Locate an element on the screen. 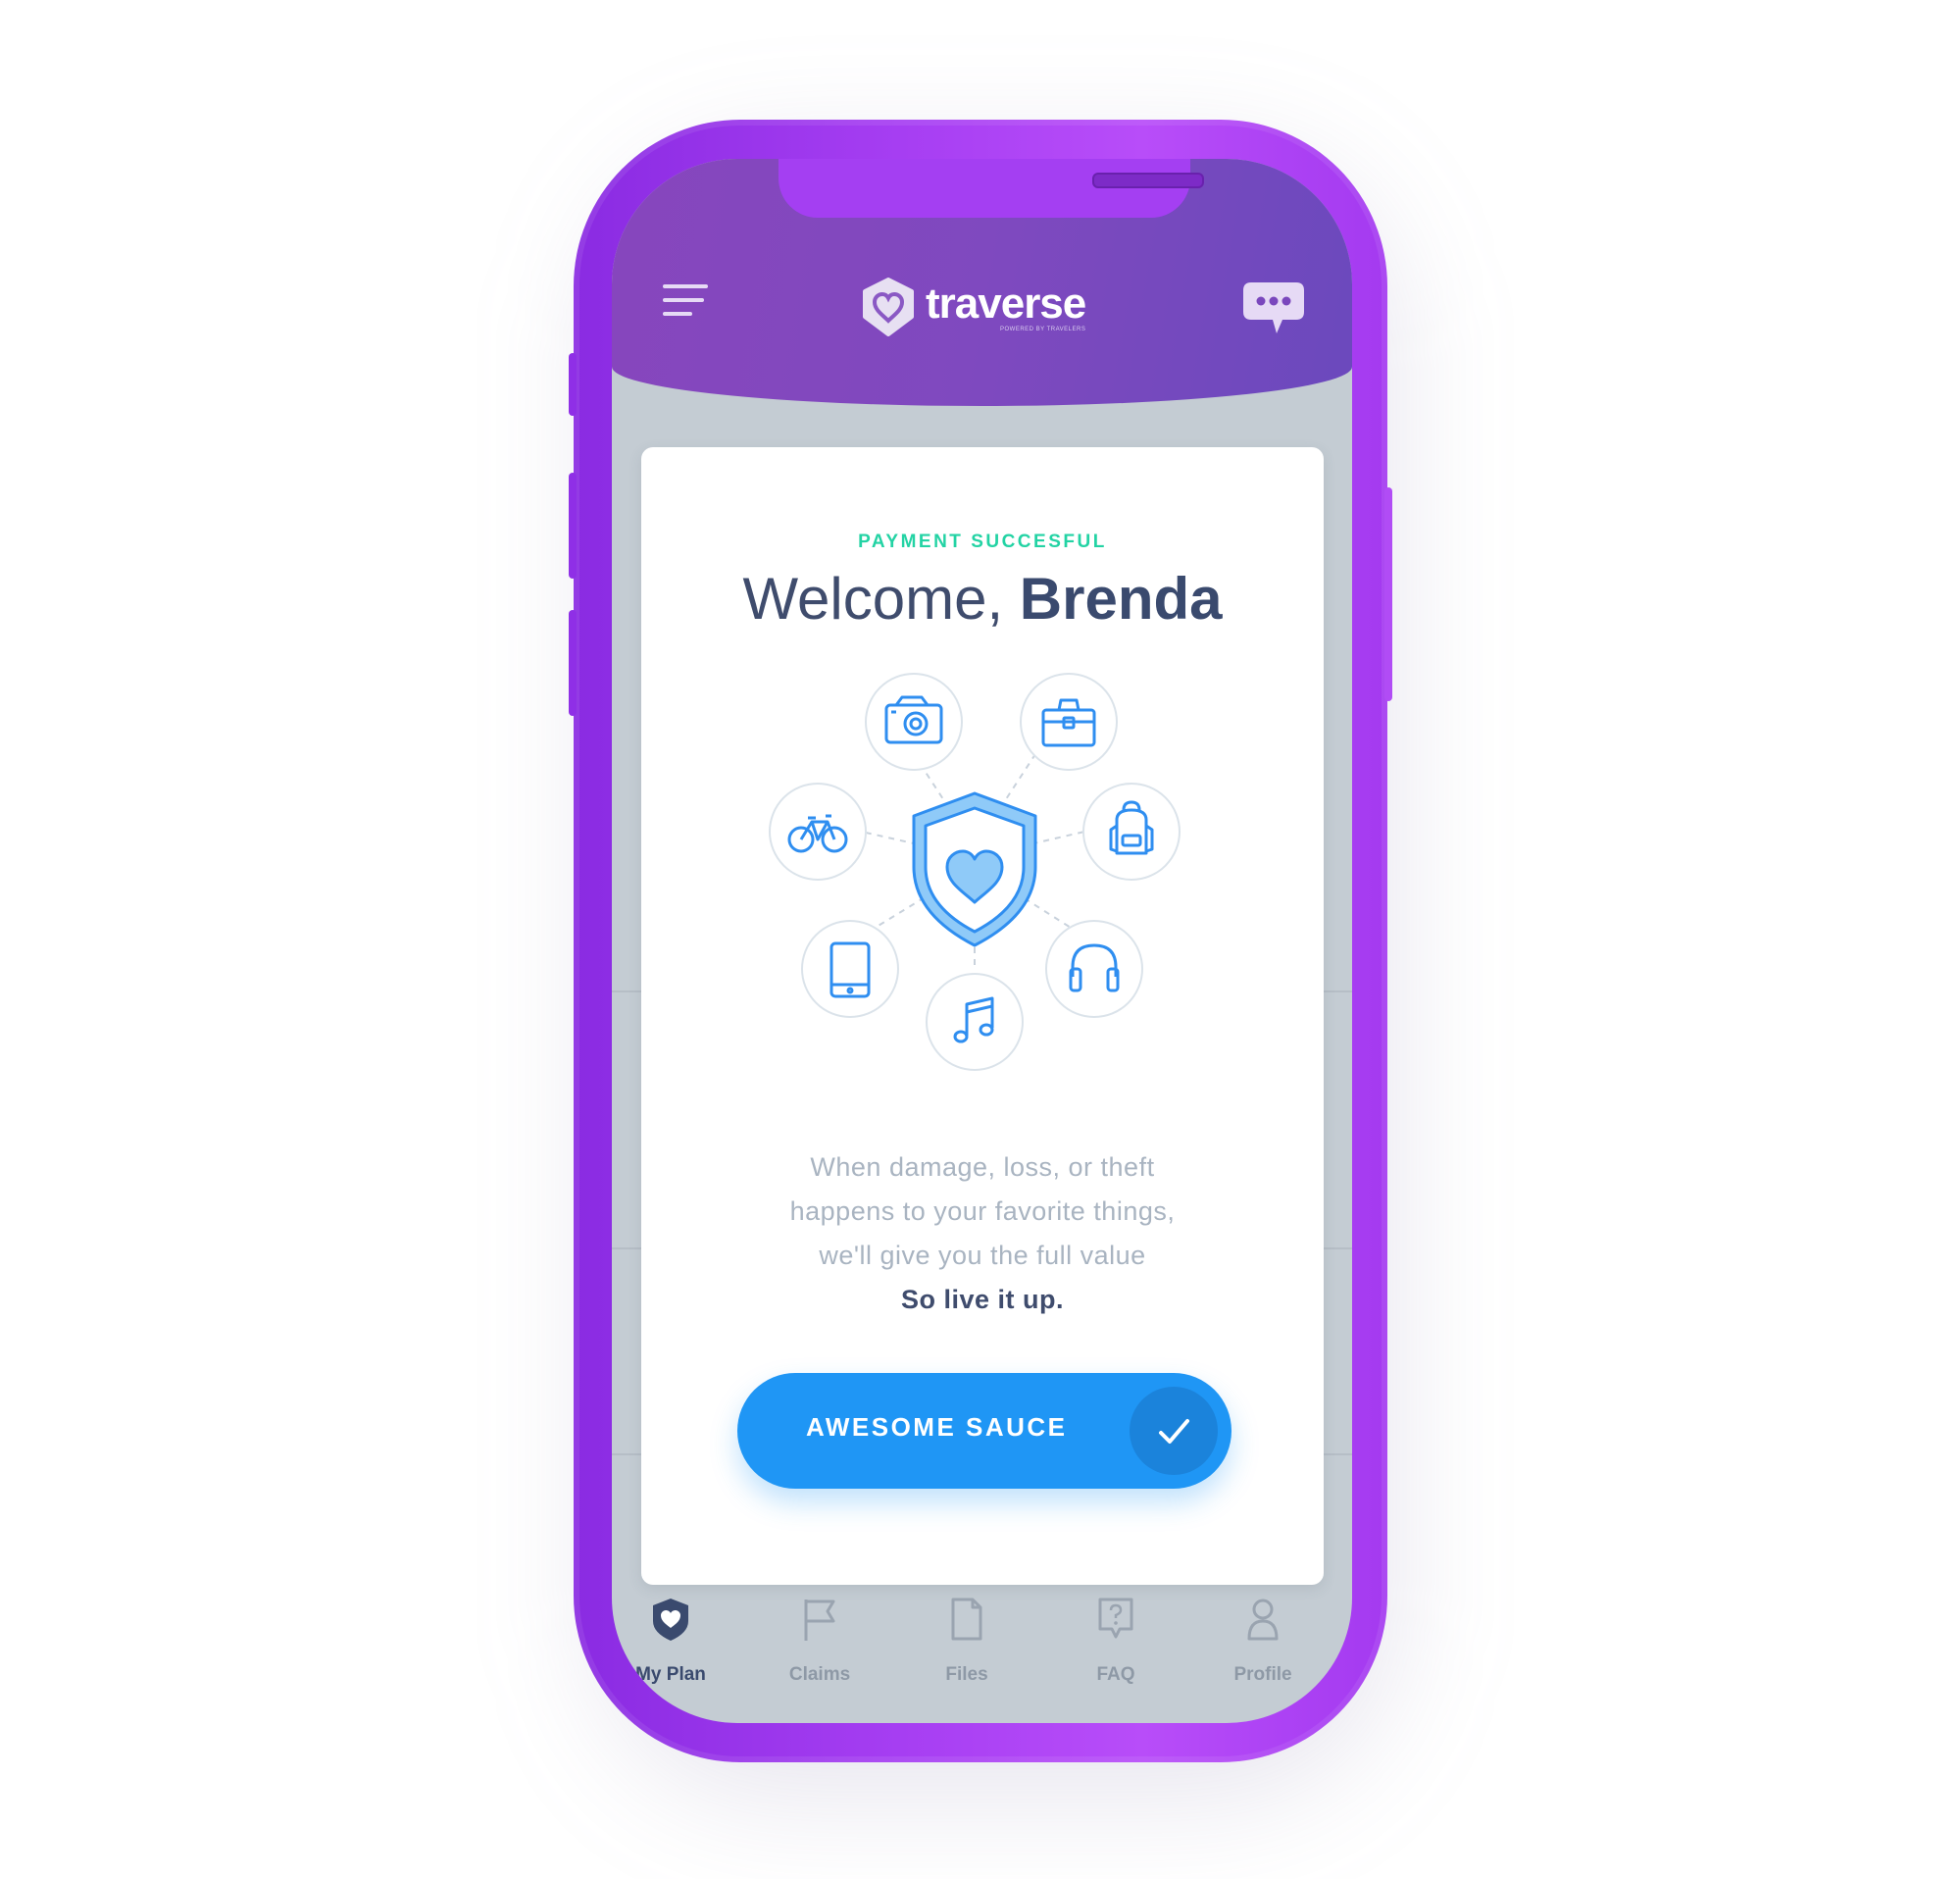 This screenshot has height=1879, width=1960. tab-label: Profile is located at coordinates (1262, 1674).